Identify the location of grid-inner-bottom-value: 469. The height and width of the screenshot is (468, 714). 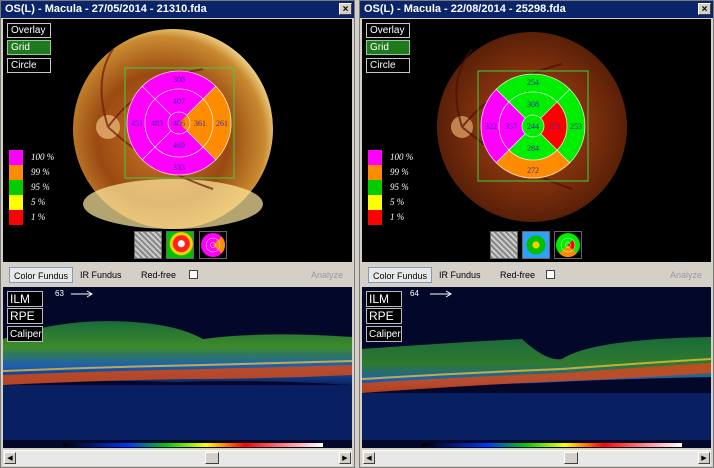
(179, 145).